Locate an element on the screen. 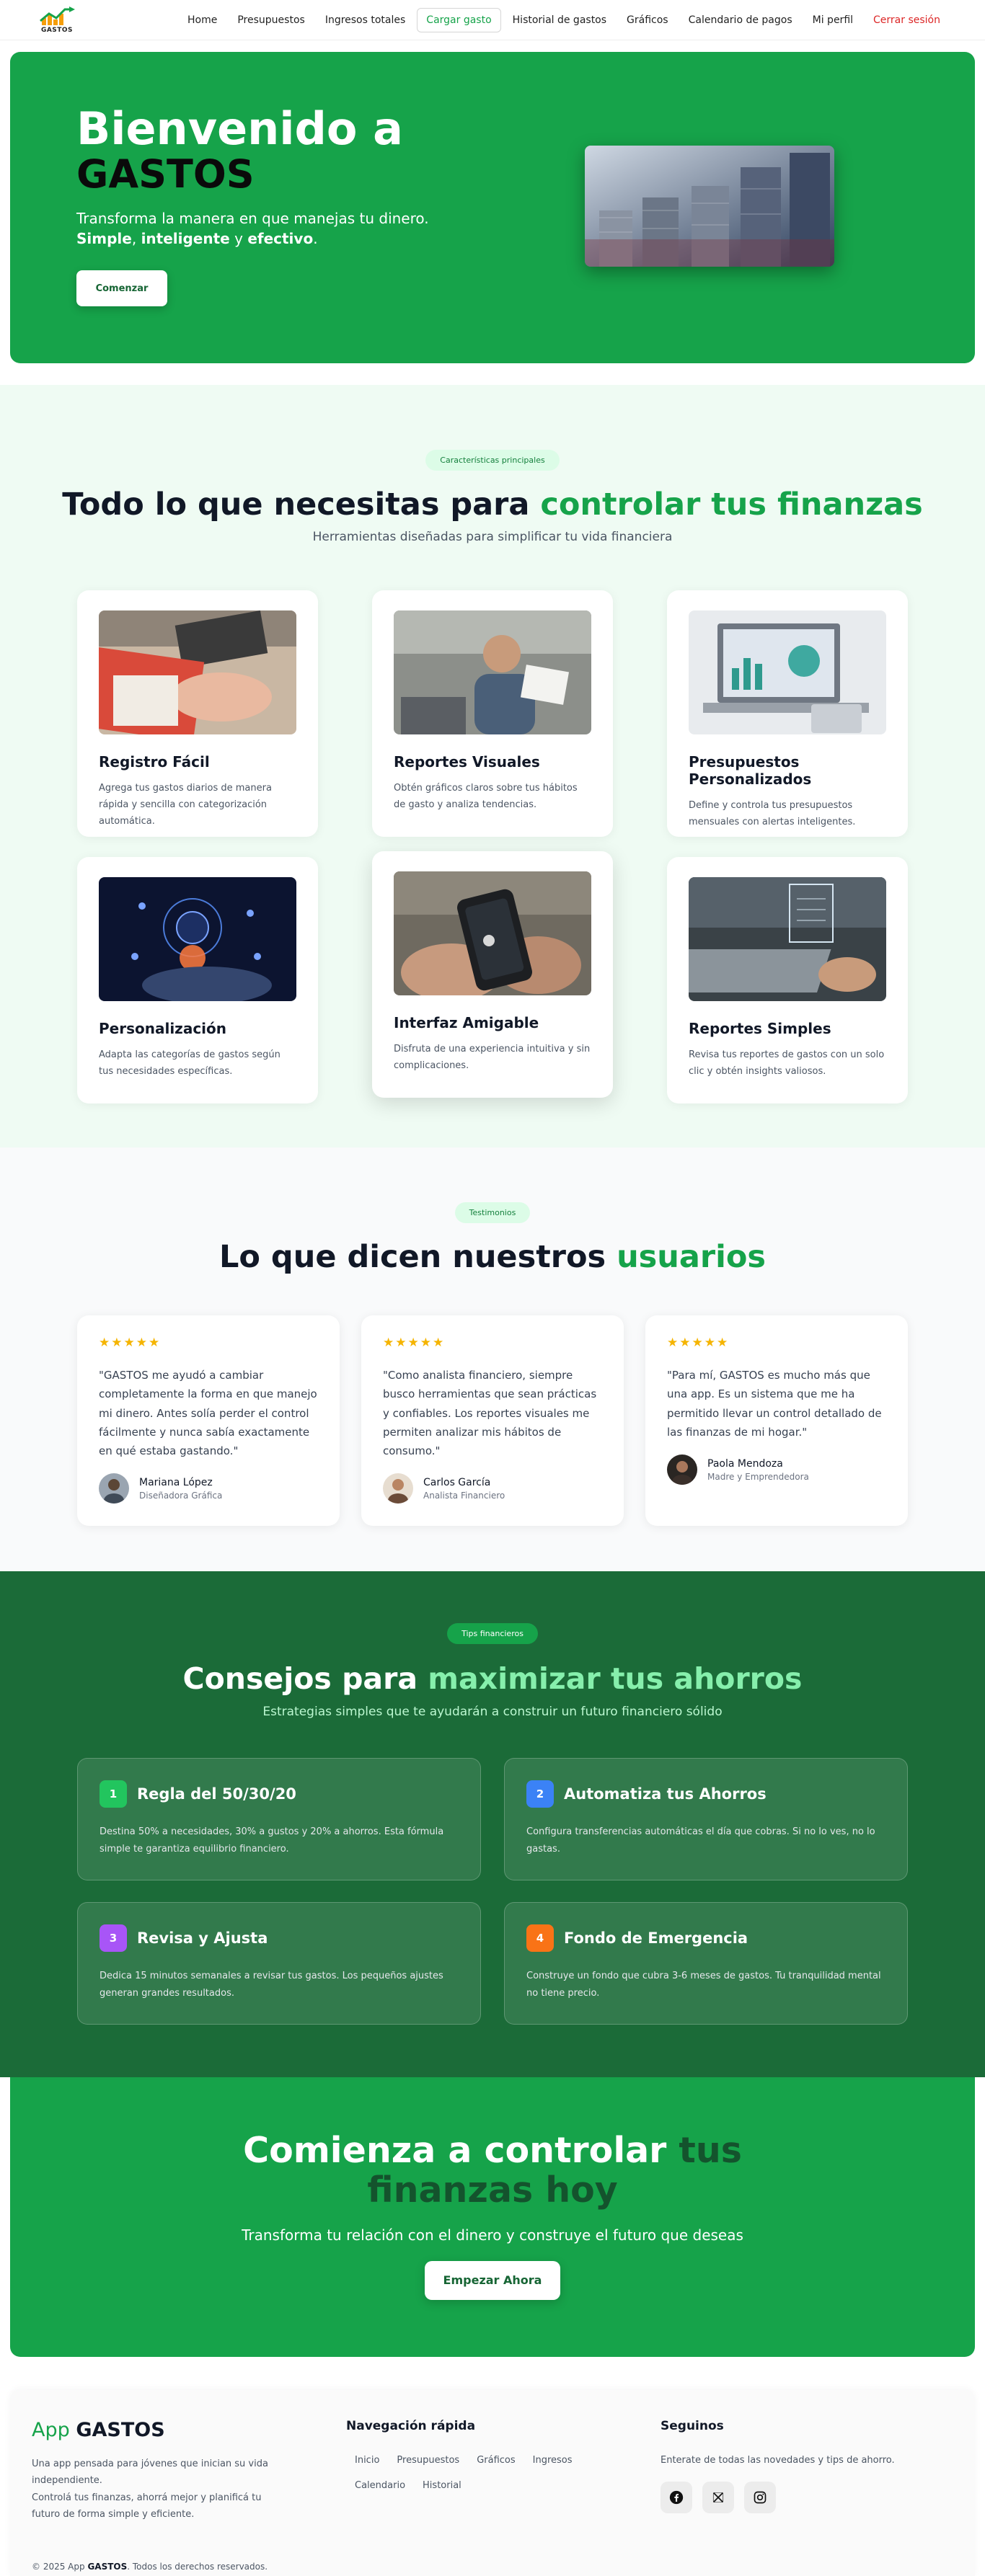 This screenshot has height=2576, width=985. testimonial-author: Mariana López Diseñadora Gráfica is located at coordinates (208, 1489).